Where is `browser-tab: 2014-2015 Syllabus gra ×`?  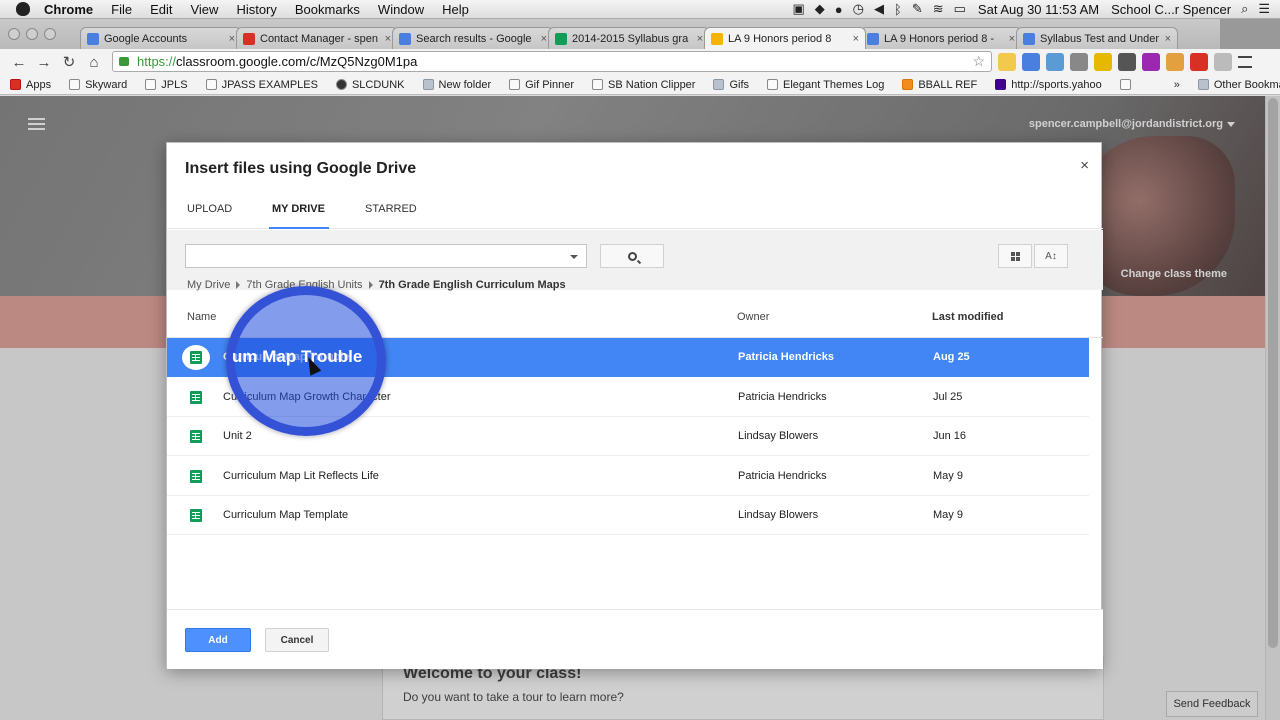
browser-tab: 2014-2015 Syllabus gra × is located at coordinates (629, 38).